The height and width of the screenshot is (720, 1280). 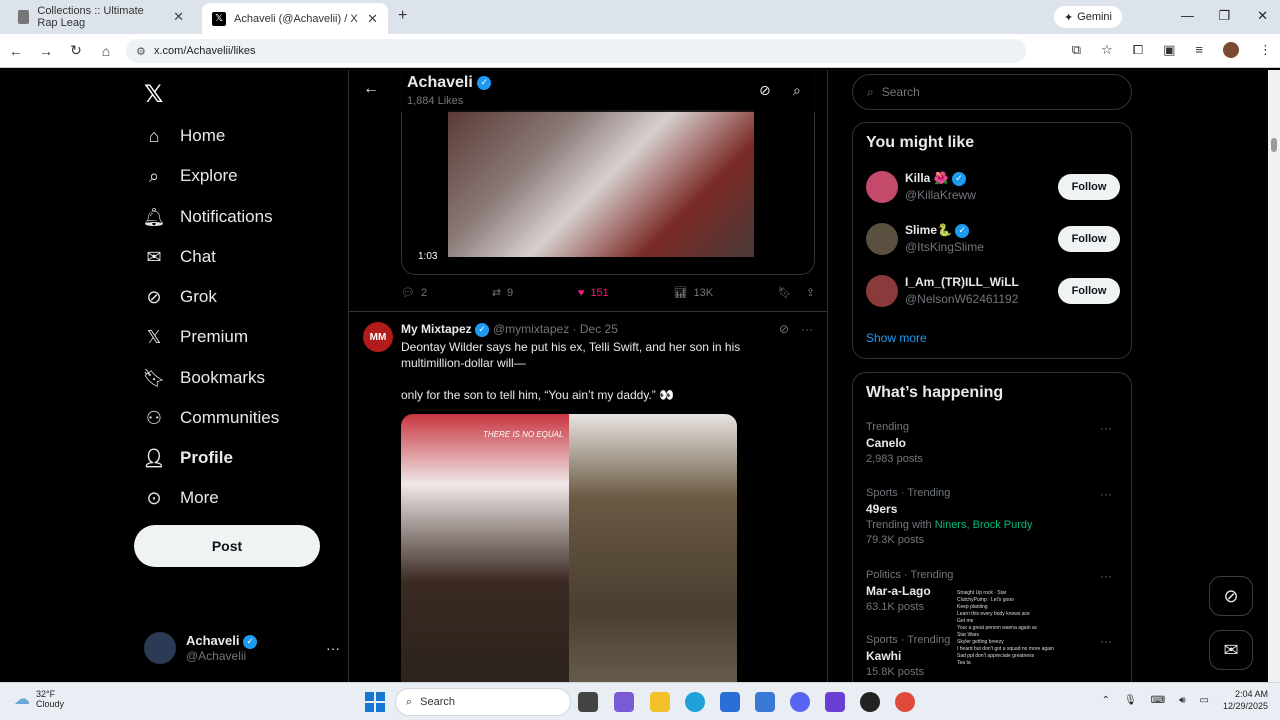 What do you see at coordinates (624, 702) in the screenshot?
I see `copilot-icon` at bounding box center [624, 702].